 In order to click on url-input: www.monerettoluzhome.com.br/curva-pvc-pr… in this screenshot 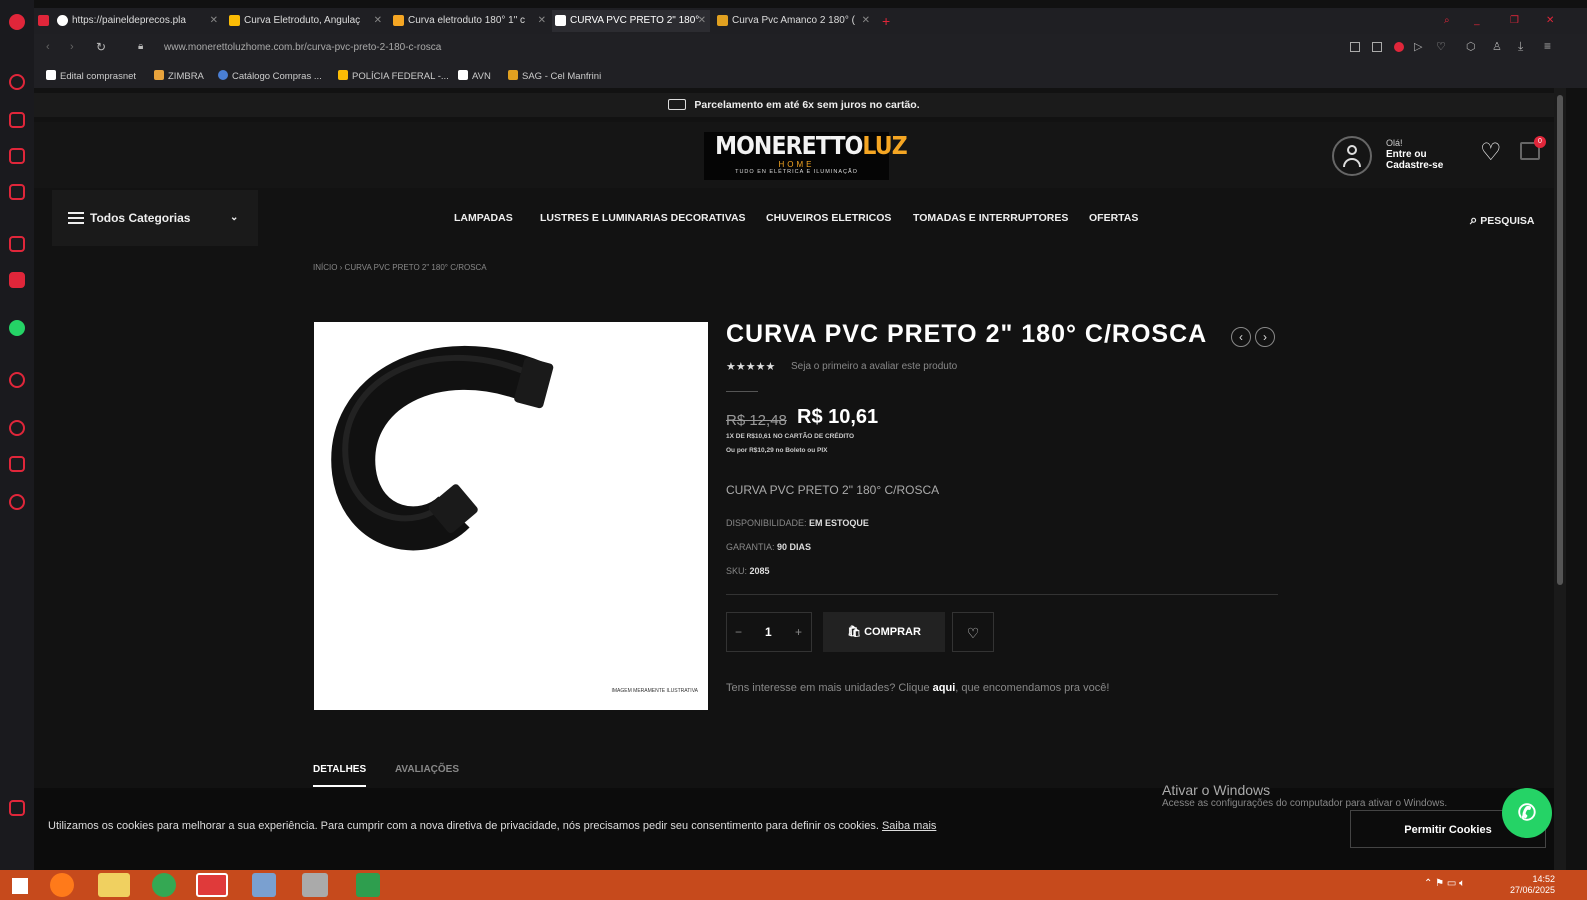, I will do `click(302, 47)`.